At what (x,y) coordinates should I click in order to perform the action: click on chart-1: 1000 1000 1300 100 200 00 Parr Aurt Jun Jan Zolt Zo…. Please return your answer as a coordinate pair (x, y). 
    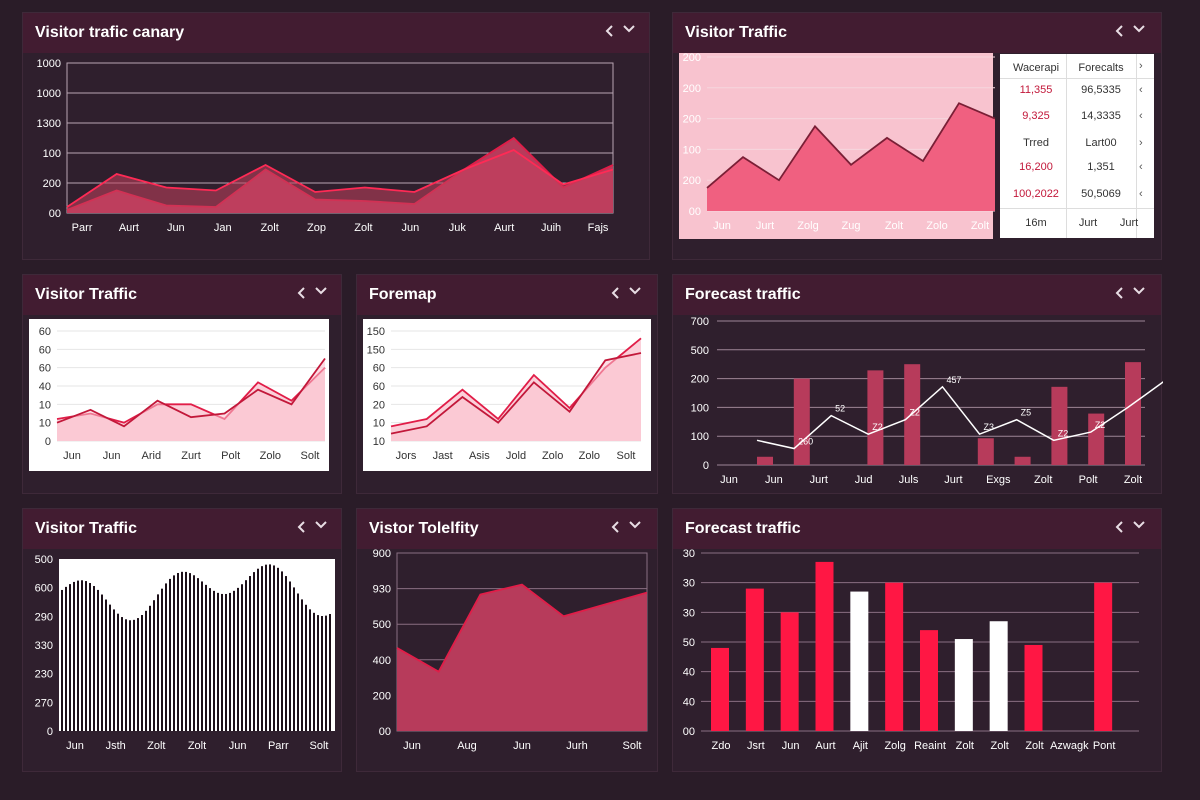
    Looking at the image, I should click on (325, 146).